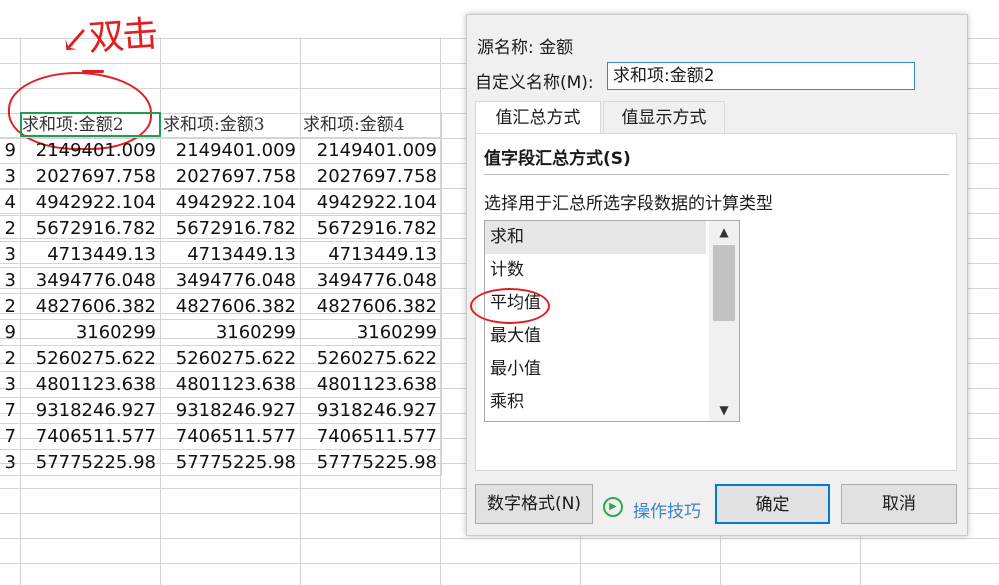  I want to click on section-title: 值字段汇总方式(S), so click(557, 159).